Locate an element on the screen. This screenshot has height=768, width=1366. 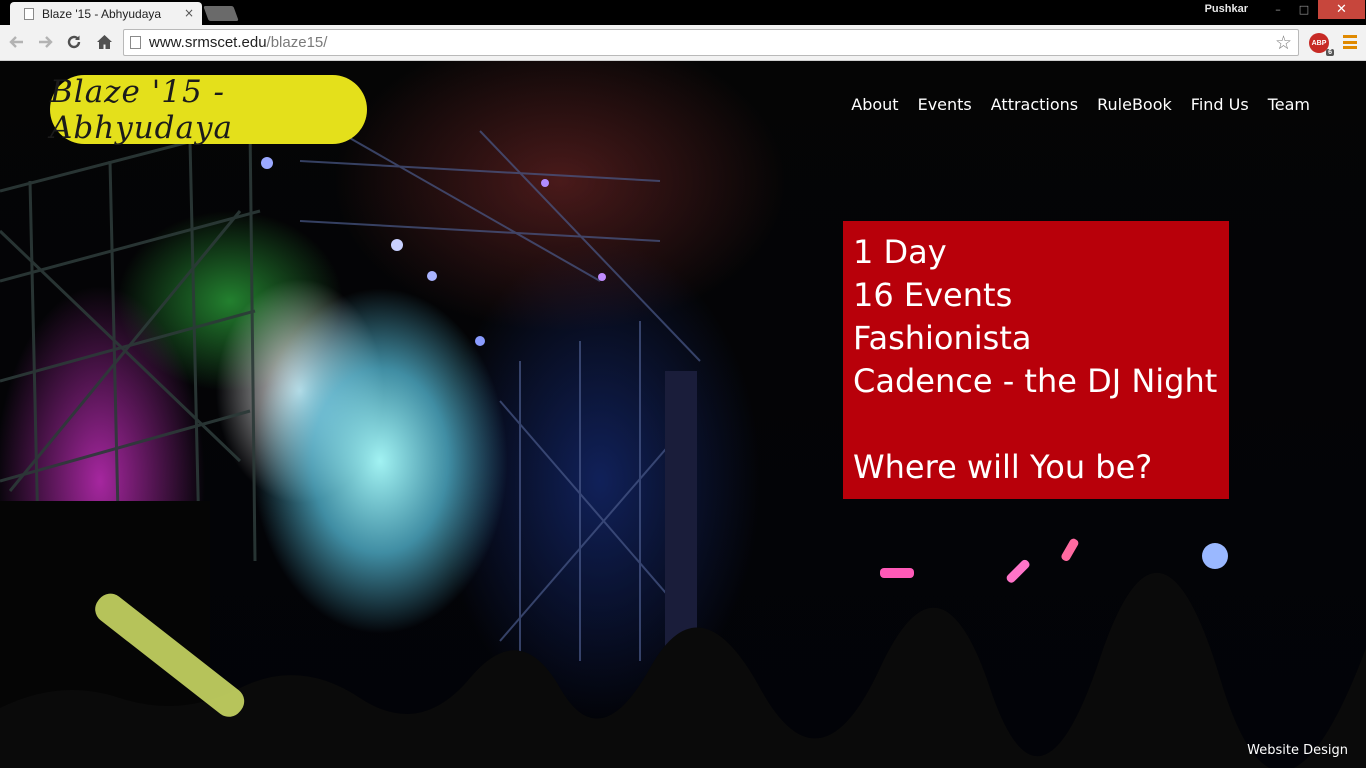
page-favicon-icon is located at coordinates (29, 13).